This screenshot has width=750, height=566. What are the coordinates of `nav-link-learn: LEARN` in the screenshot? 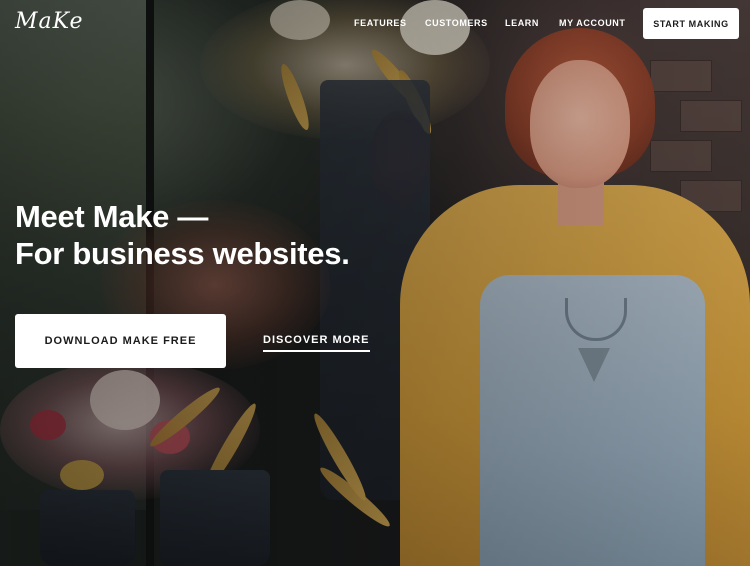 It's located at (522, 23).